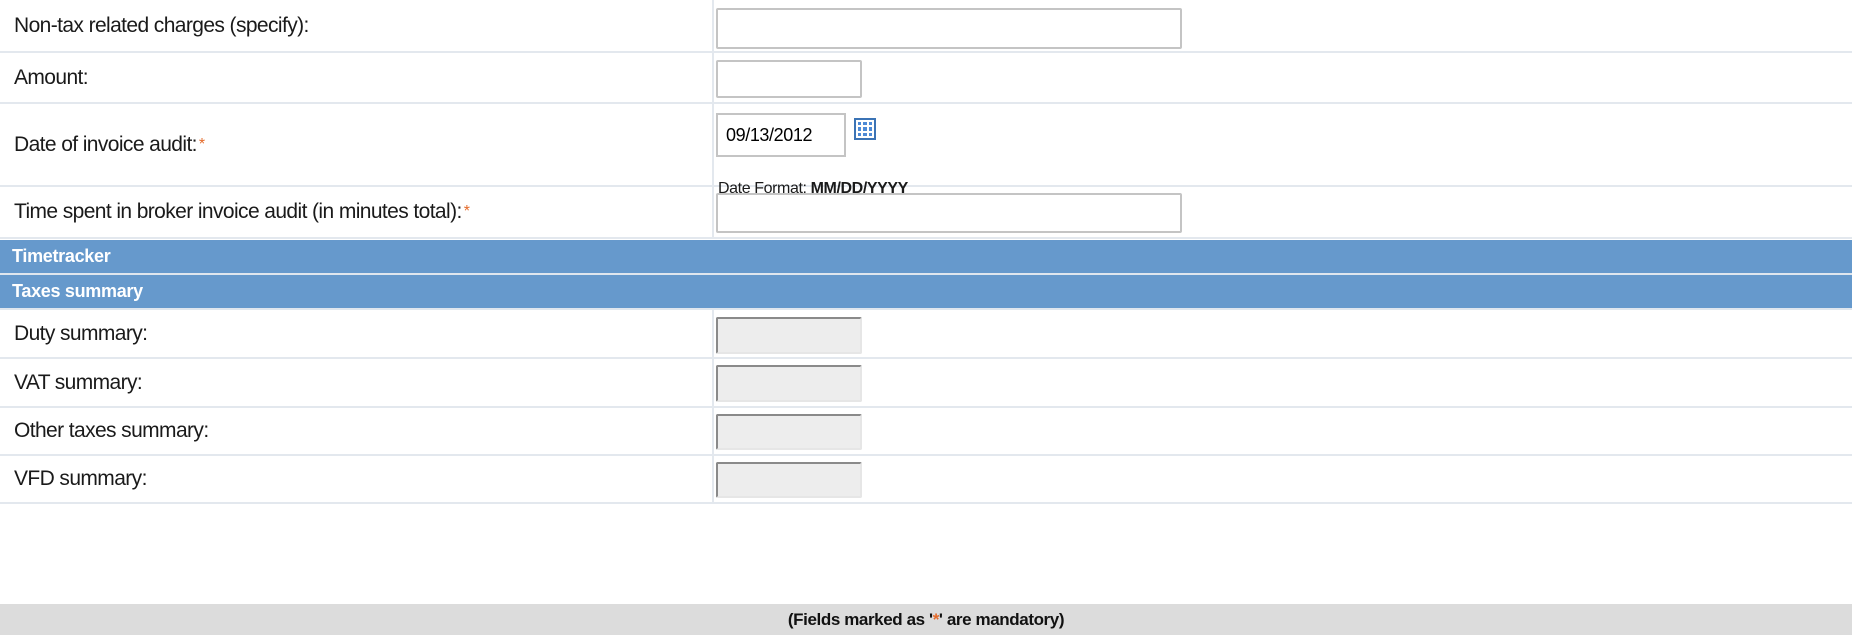 The width and height of the screenshot is (1852, 635). I want to click on vat-summary-row: VAT summary:, so click(926, 383).